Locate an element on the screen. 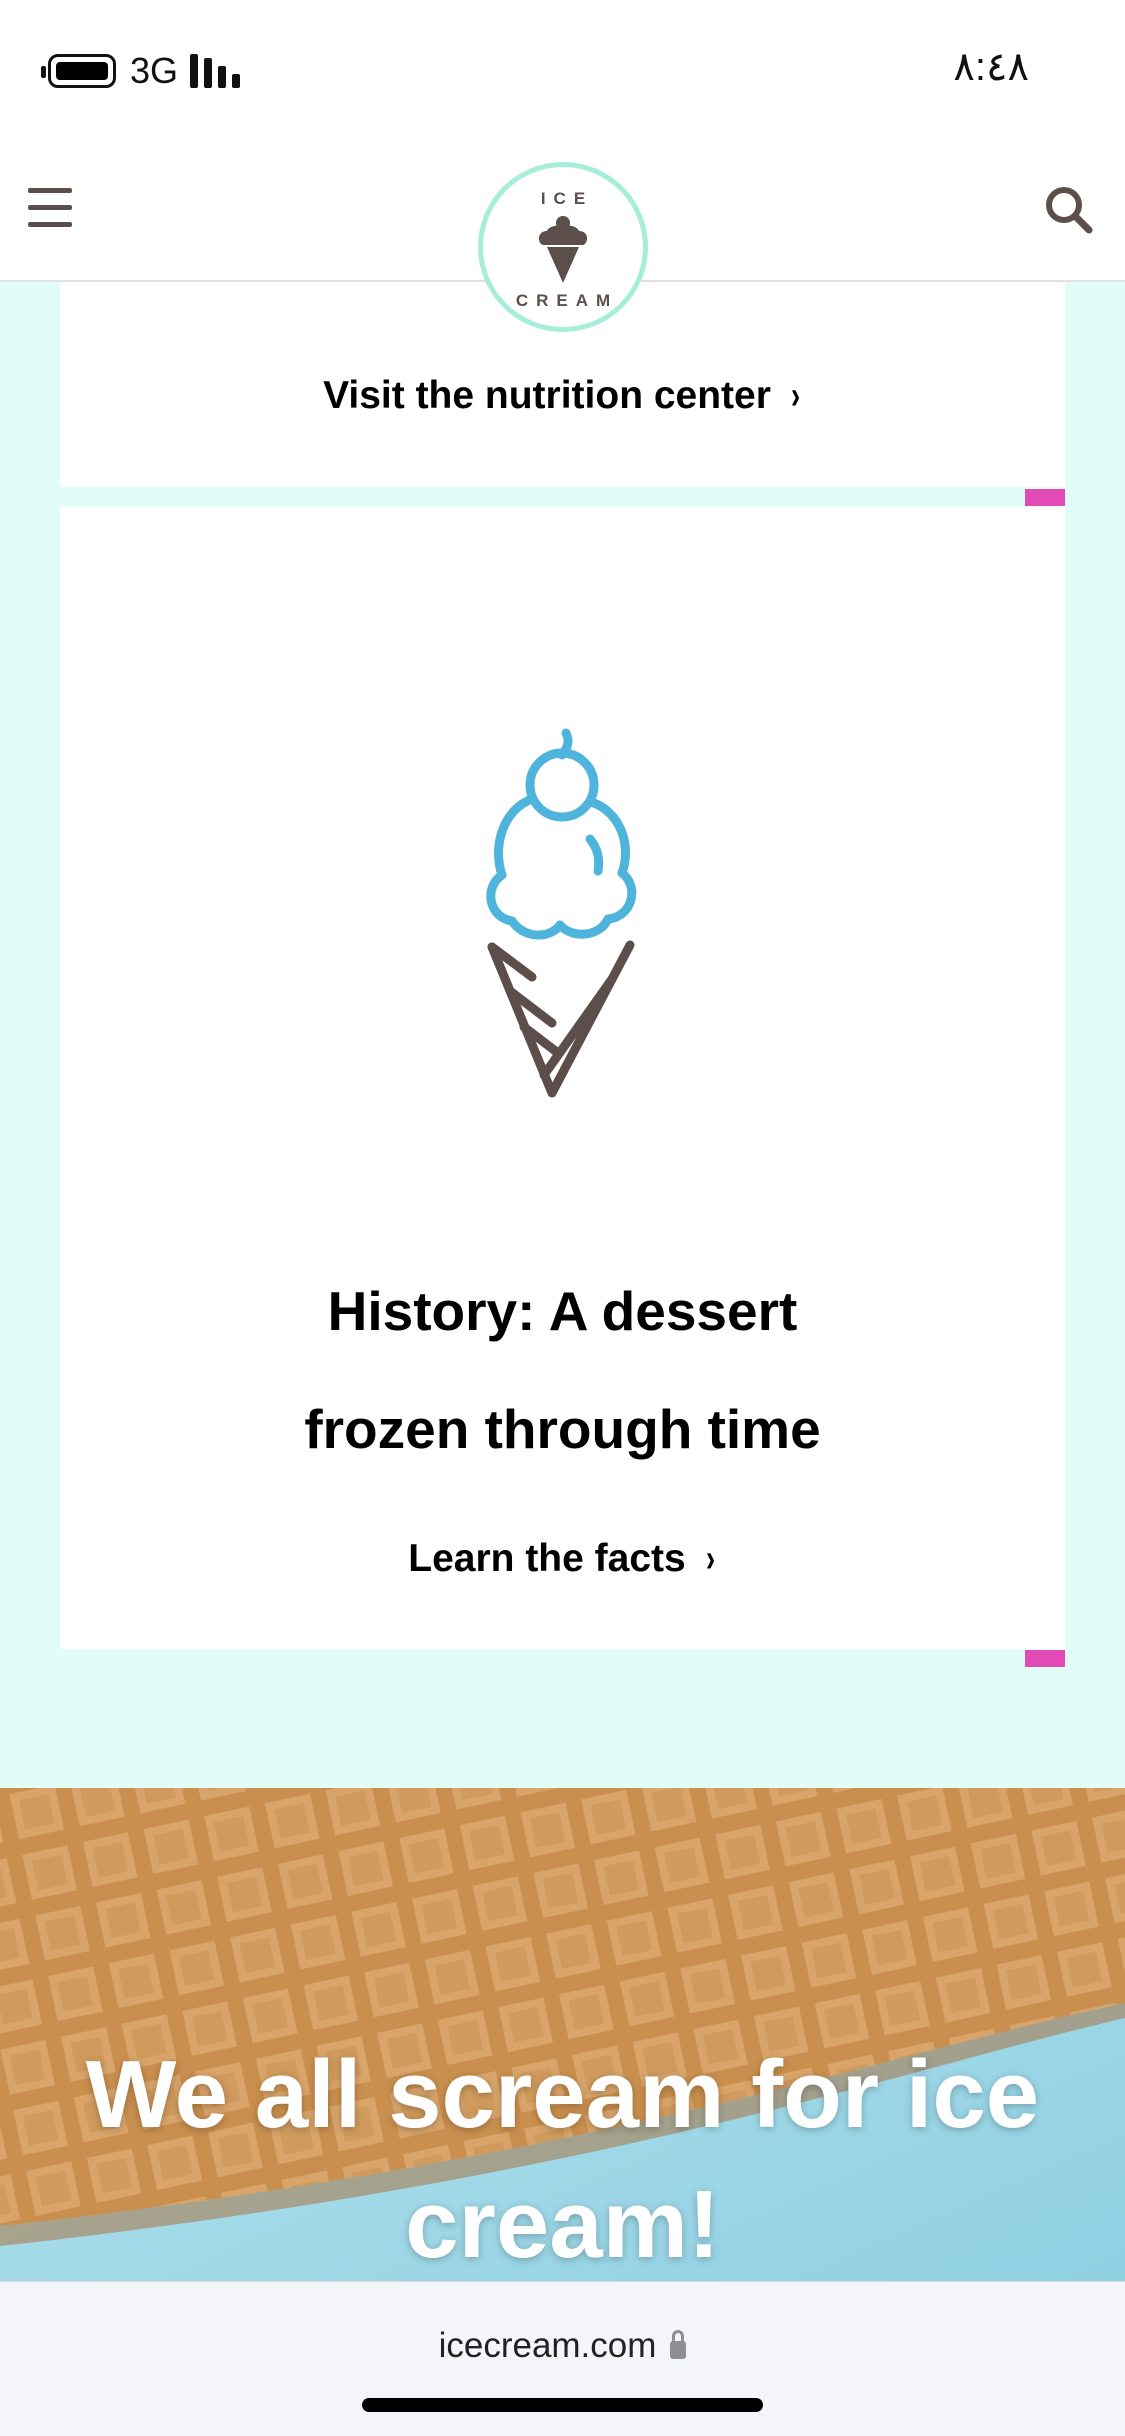 This screenshot has width=1125, height=2436. home-indicator is located at coordinates (562, 2405).